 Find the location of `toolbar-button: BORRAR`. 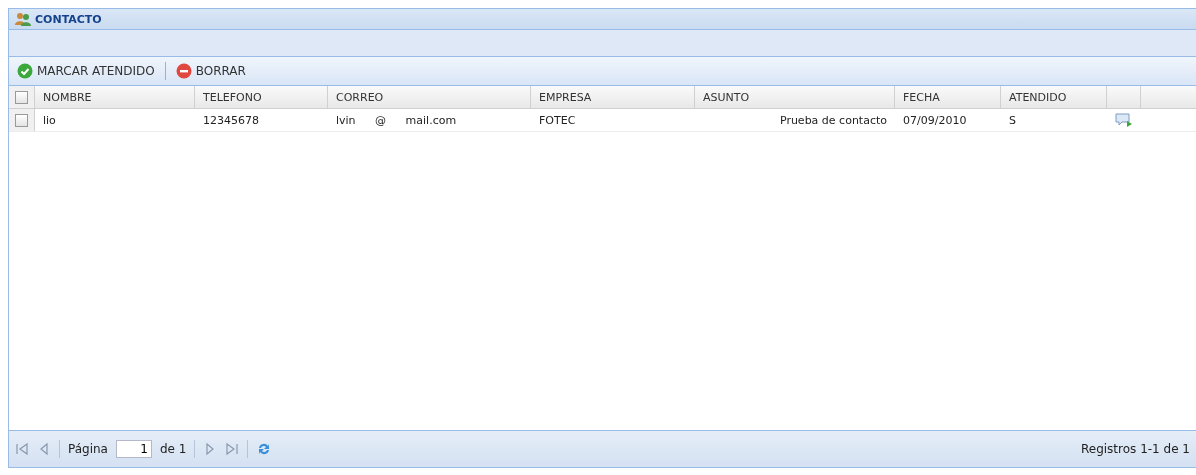

toolbar-button: BORRAR is located at coordinates (210, 71).